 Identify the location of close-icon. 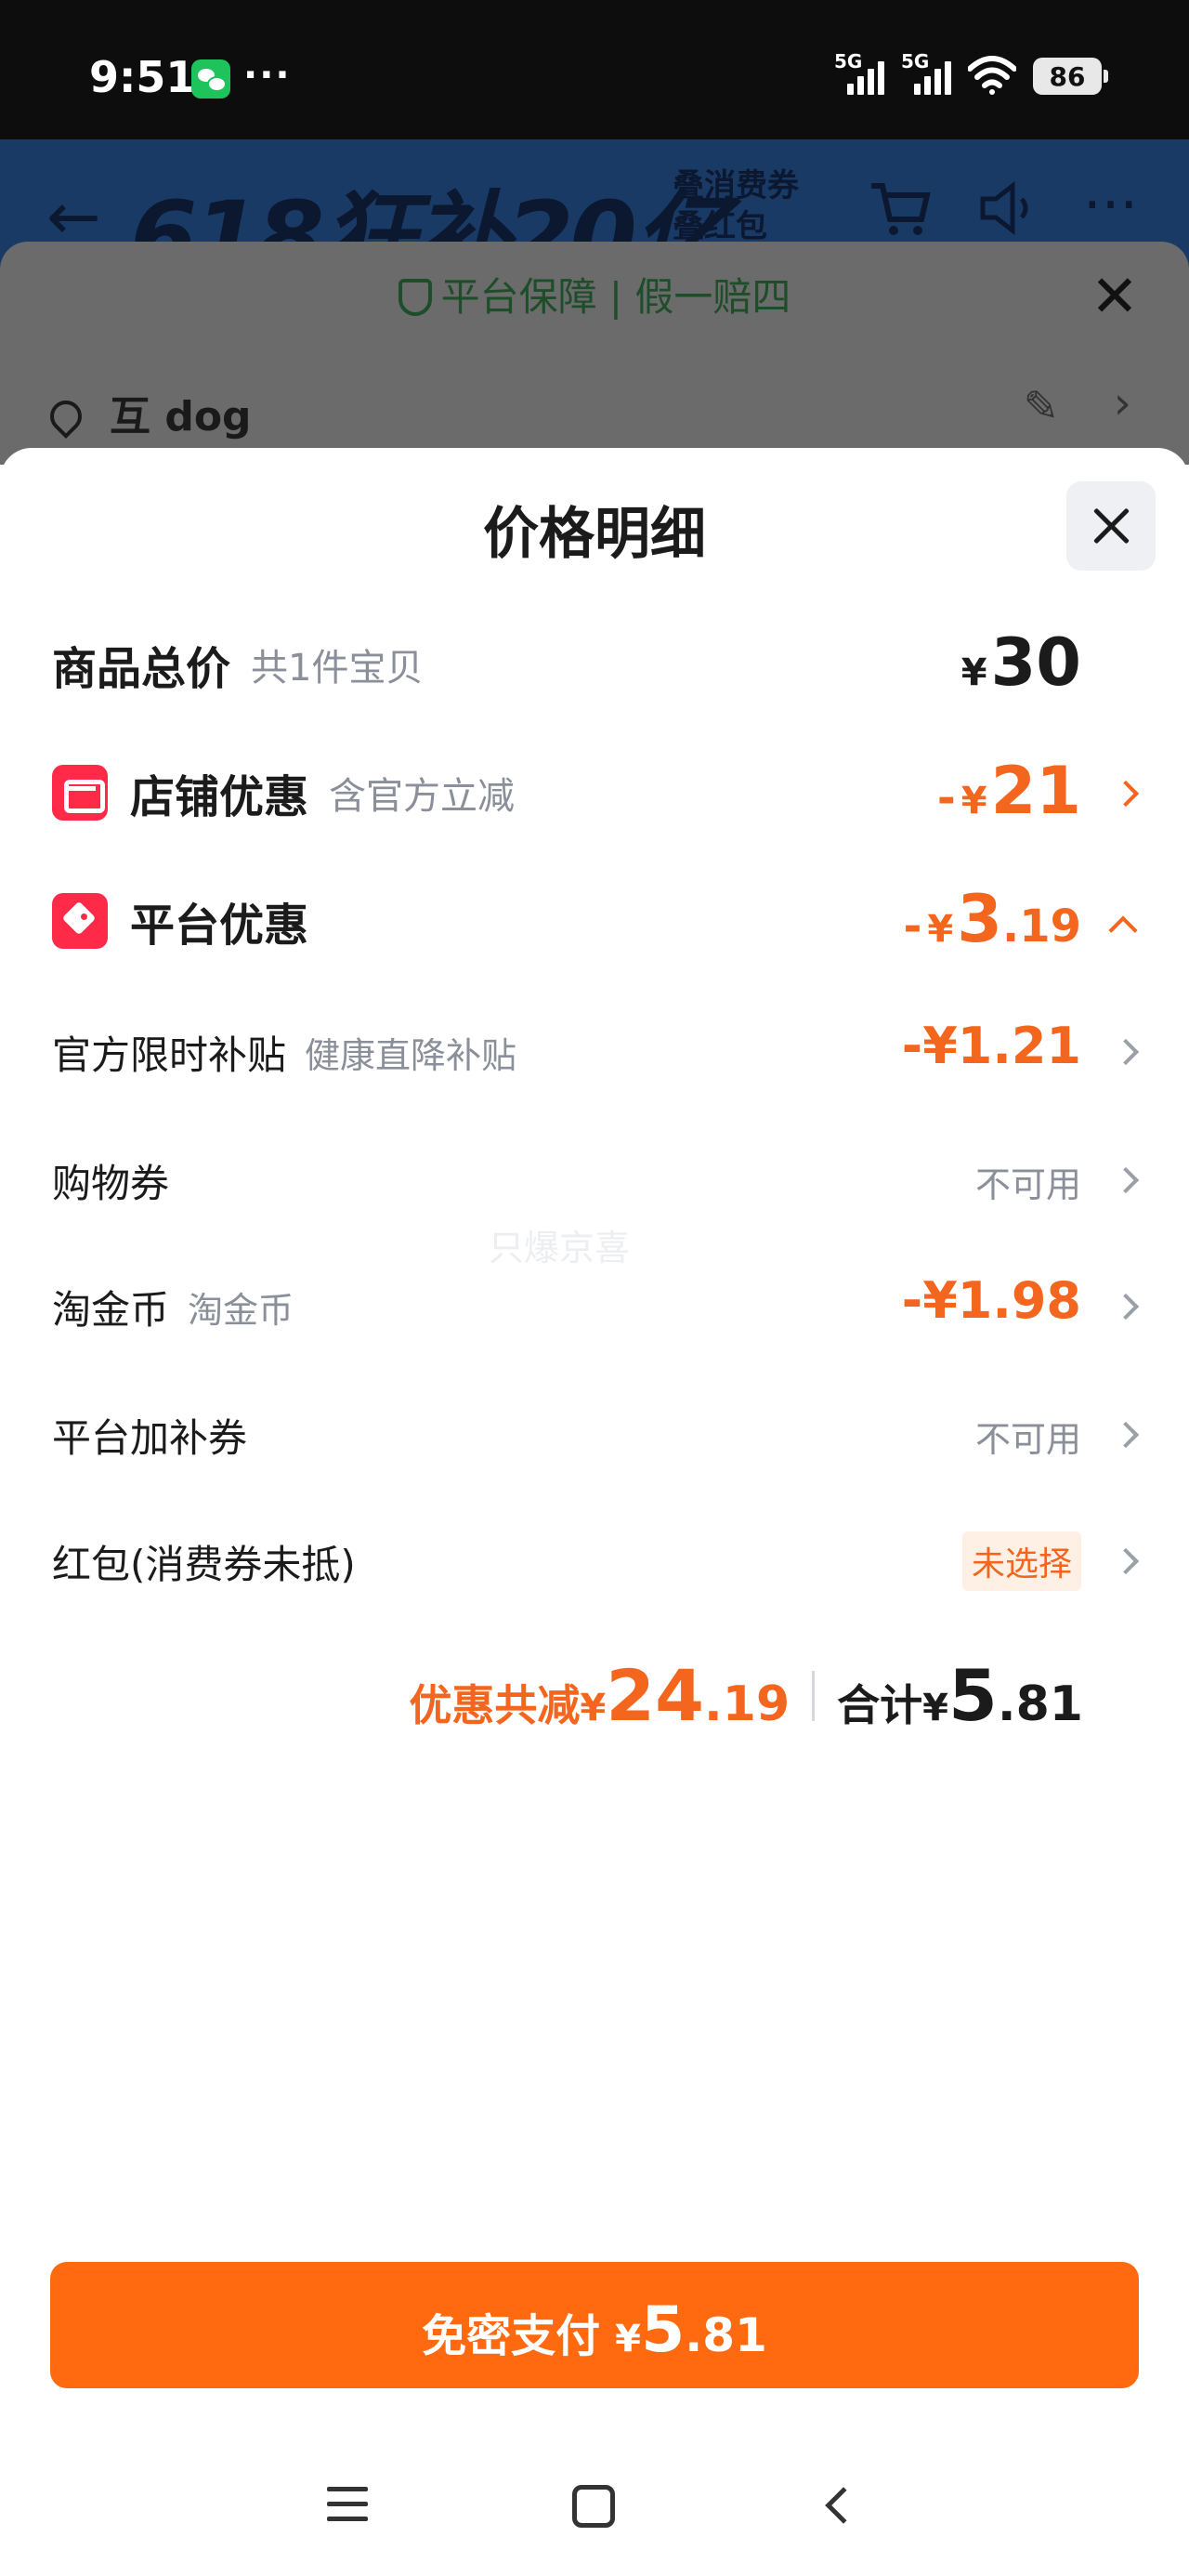
(1110, 525).